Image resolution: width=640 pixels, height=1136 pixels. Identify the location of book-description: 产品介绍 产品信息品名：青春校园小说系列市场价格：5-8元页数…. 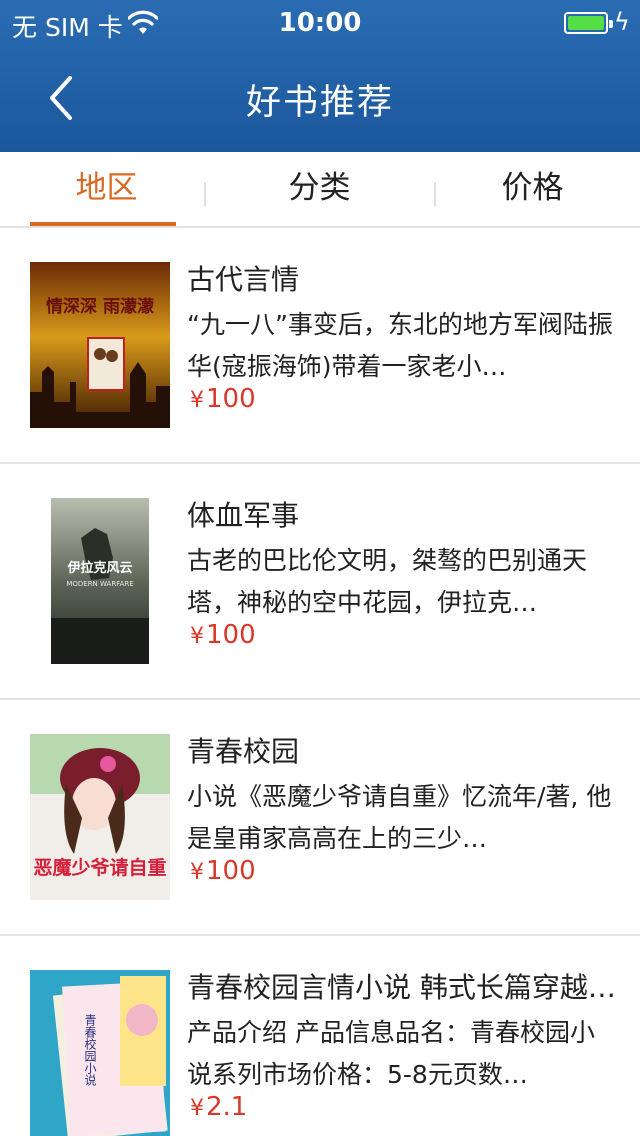
(391, 1053).